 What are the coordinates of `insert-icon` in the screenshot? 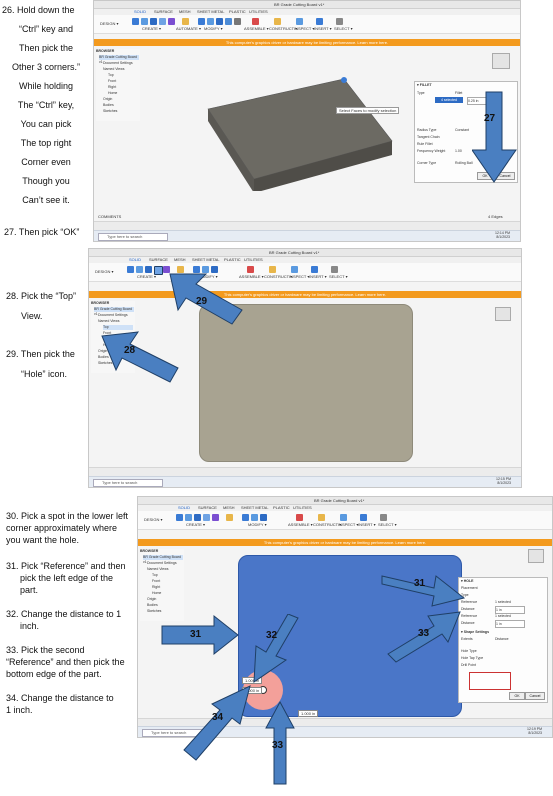 It's located at (363, 517).